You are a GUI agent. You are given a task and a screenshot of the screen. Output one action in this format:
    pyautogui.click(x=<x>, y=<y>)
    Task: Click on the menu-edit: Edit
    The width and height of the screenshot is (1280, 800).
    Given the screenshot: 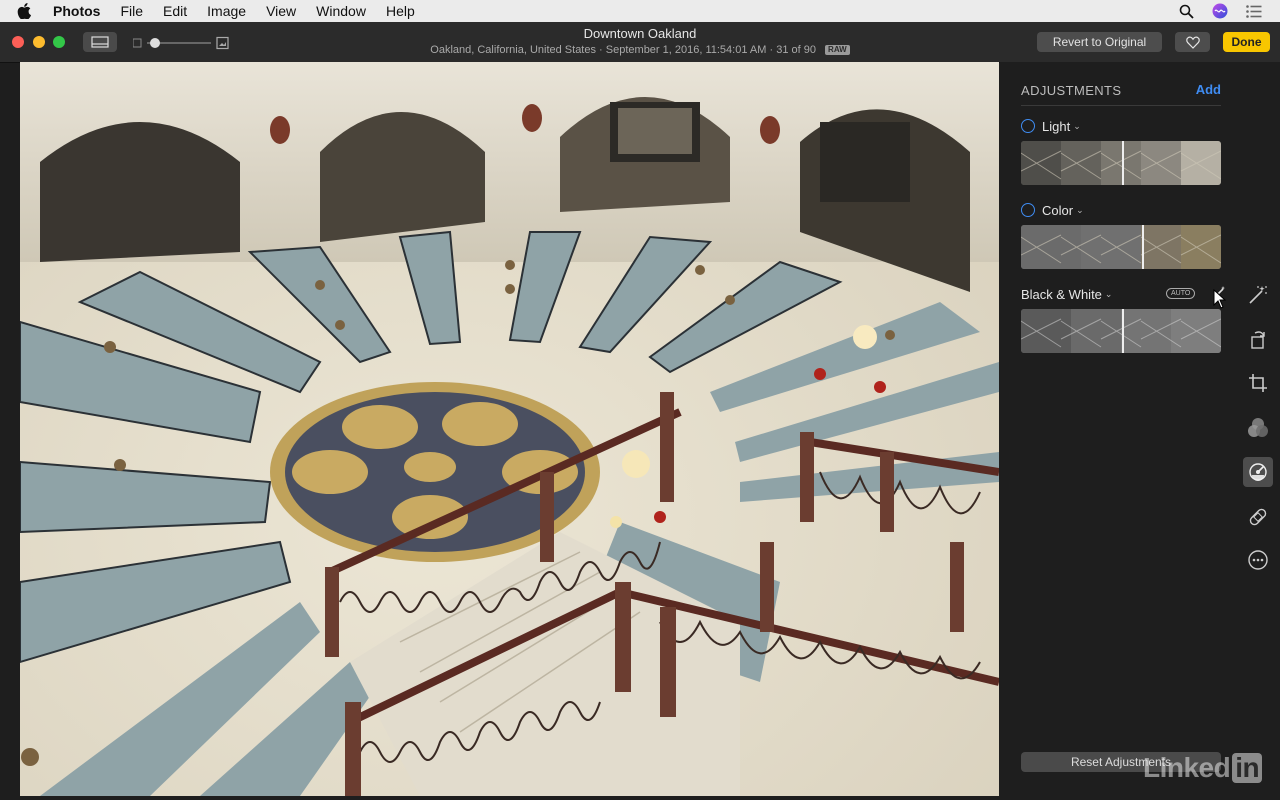 What is the action you would take?
    pyautogui.click(x=175, y=11)
    